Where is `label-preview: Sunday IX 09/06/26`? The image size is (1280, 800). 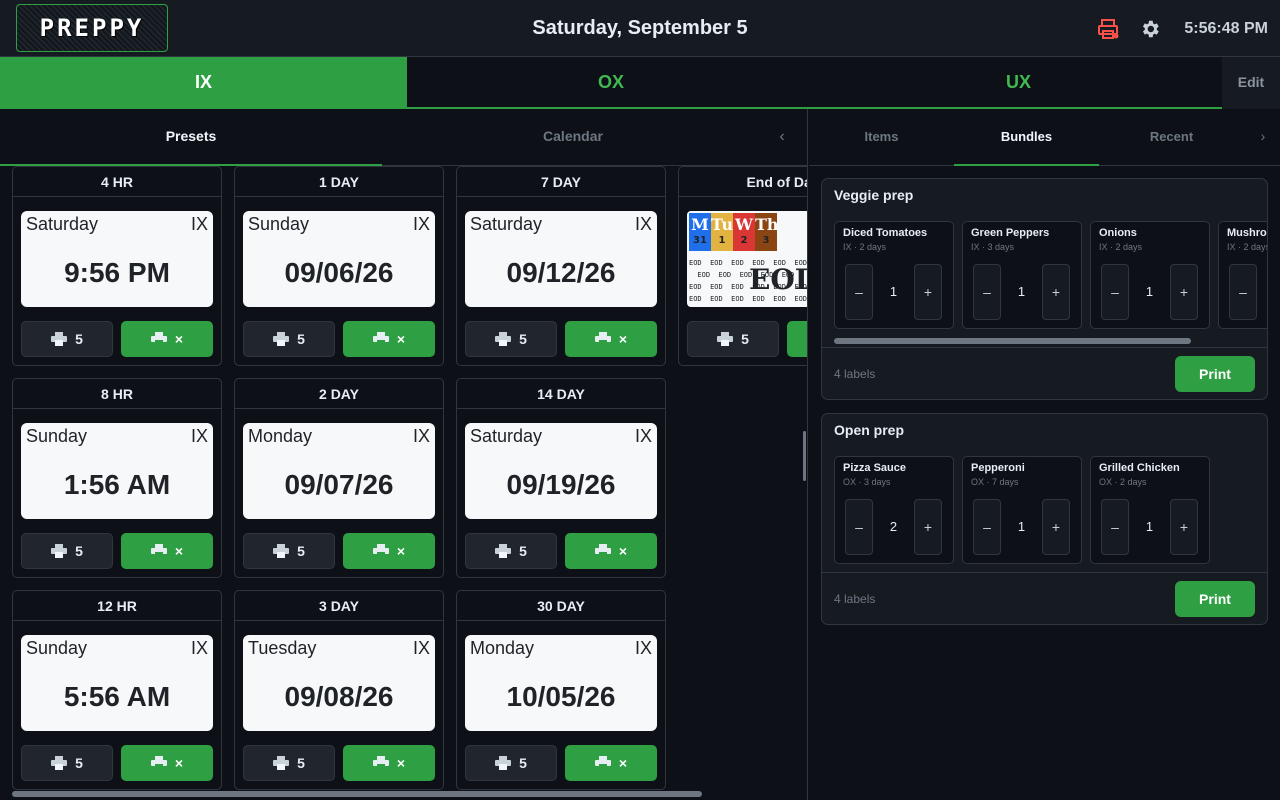 label-preview: Sunday IX 09/06/26 is located at coordinates (339, 259).